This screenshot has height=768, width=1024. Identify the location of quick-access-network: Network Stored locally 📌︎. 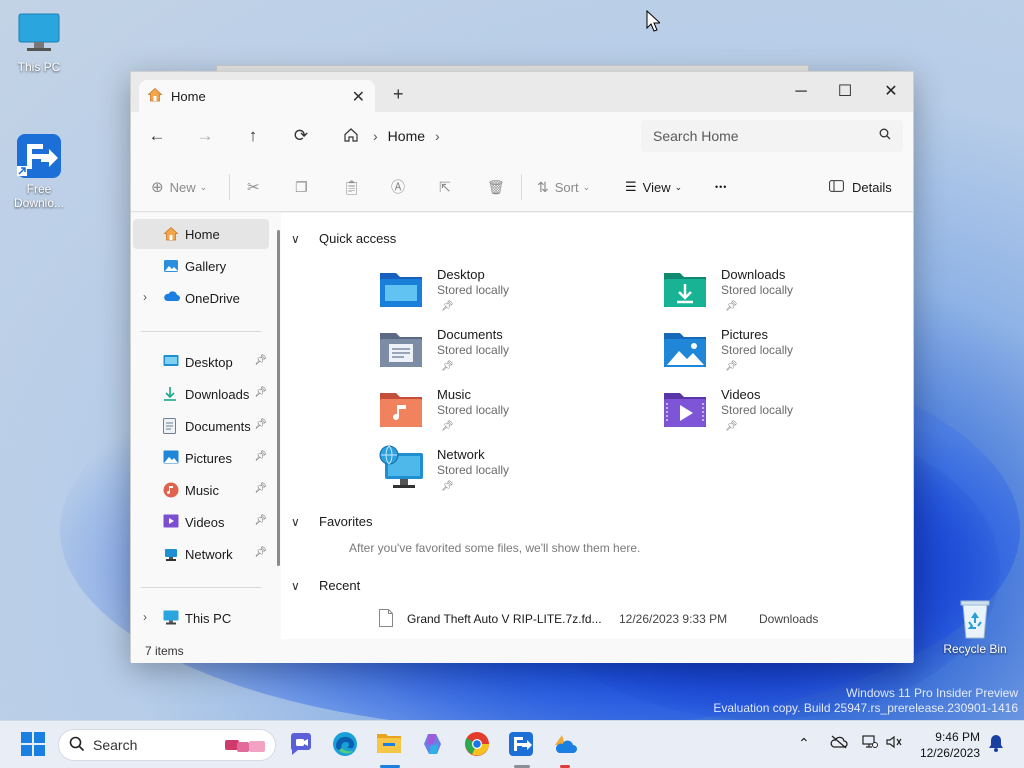
(499, 472).